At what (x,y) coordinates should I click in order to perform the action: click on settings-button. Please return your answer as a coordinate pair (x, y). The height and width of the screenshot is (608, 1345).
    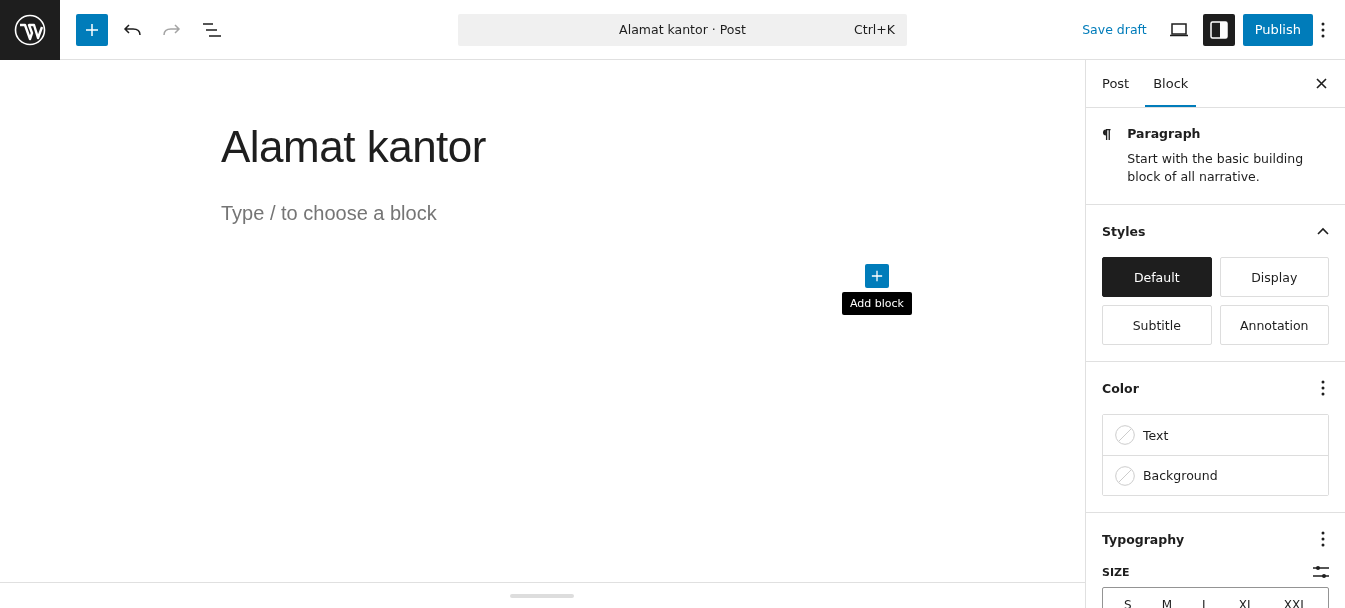
    Looking at the image, I should click on (1218, 29).